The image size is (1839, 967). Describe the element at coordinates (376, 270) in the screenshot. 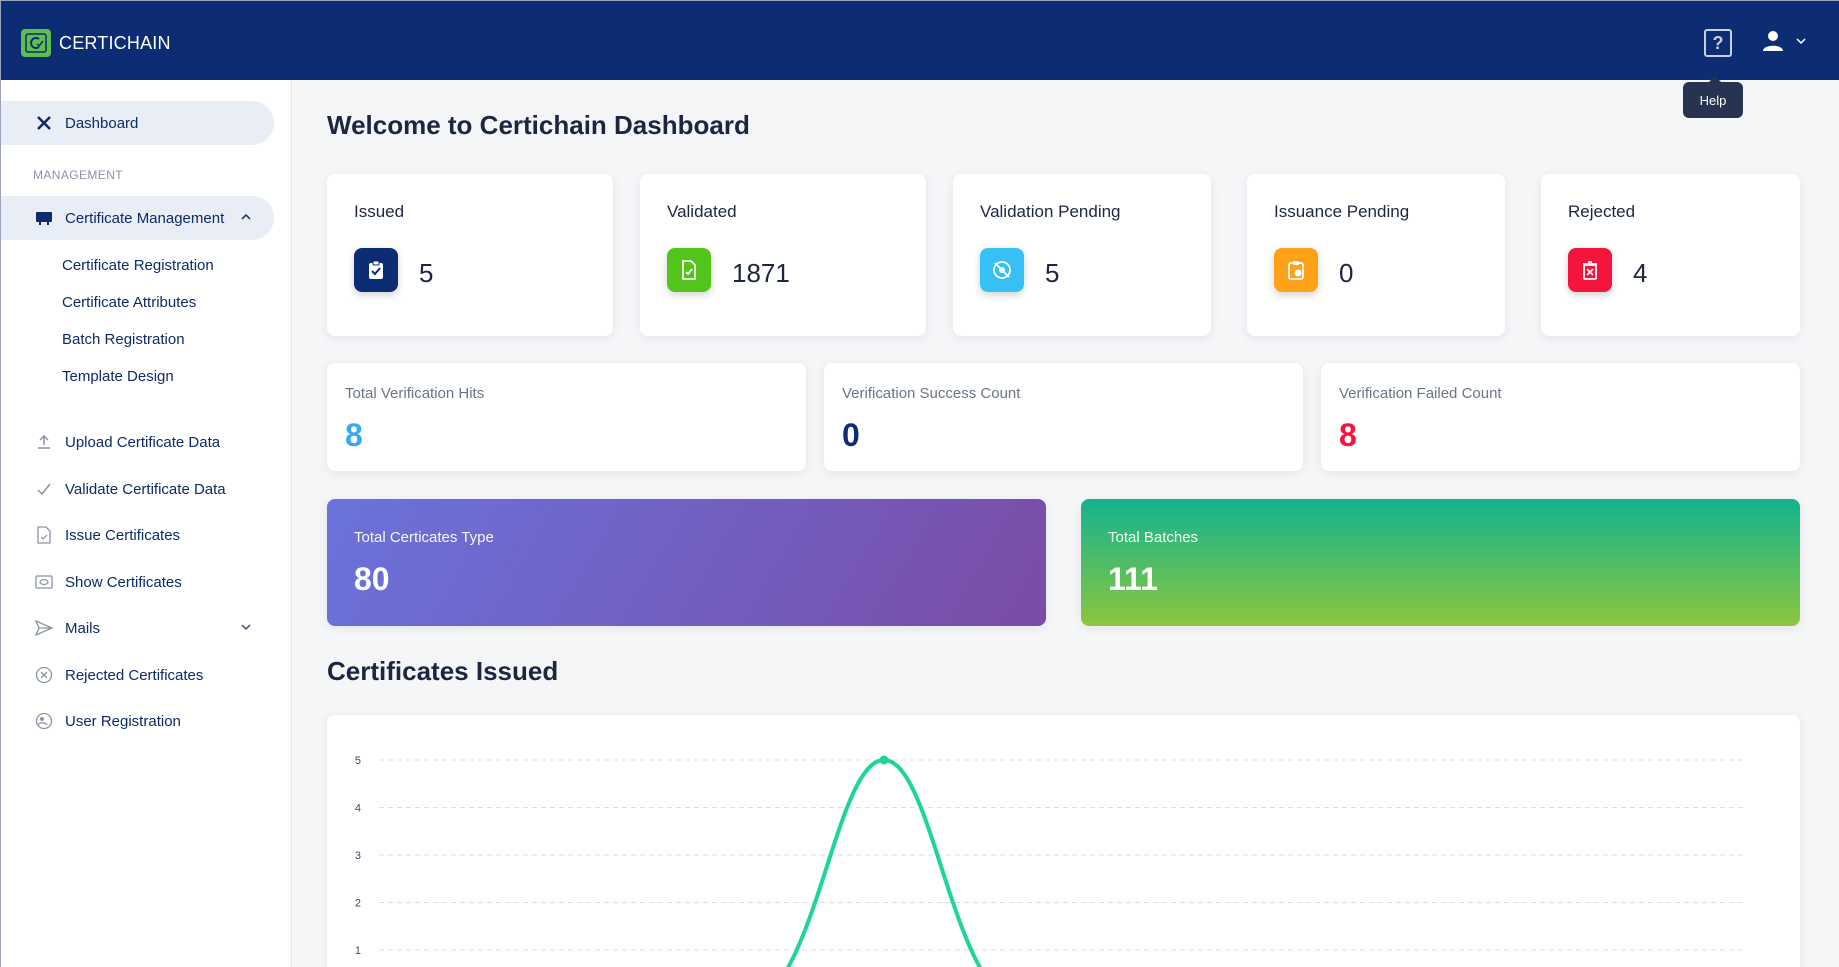

I see `clipboard-check-icon` at that location.